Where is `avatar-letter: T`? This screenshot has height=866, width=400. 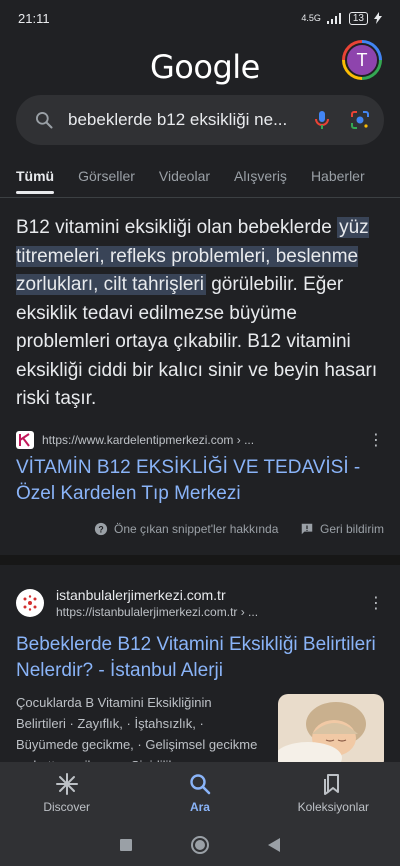 avatar-letter: T is located at coordinates (362, 60).